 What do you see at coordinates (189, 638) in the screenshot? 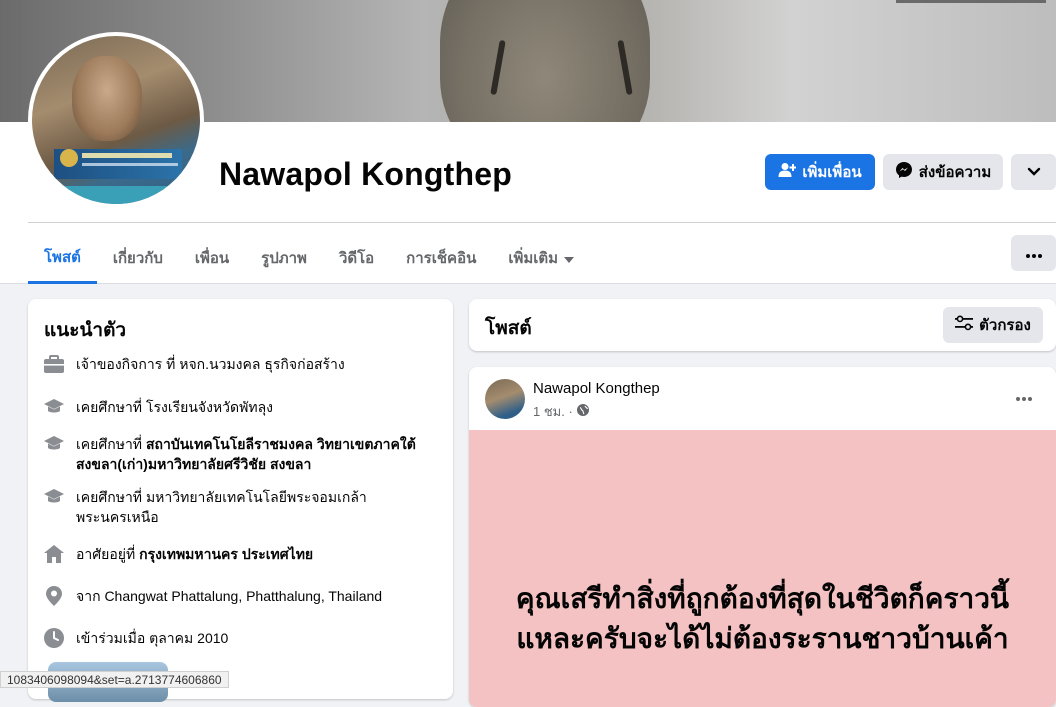
I see `intro-value: ตุลาคม 2010` at bounding box center [189, 638].